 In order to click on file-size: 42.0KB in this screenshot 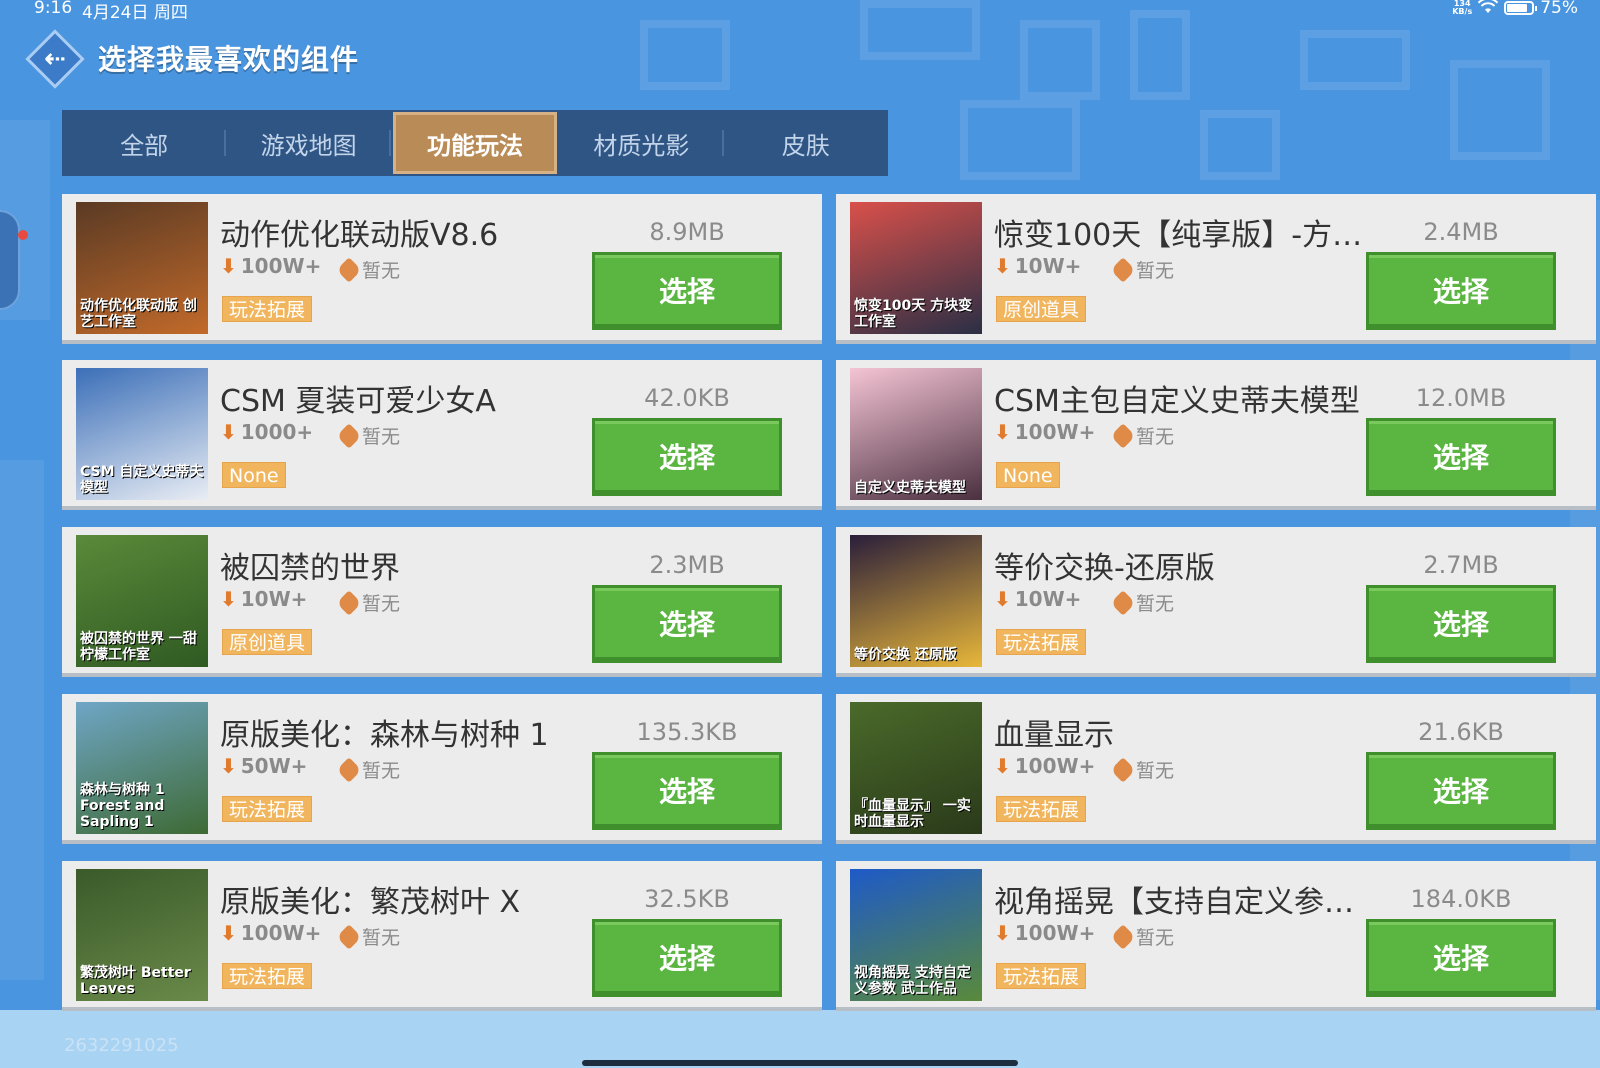, I will do `click(687, 398)`.